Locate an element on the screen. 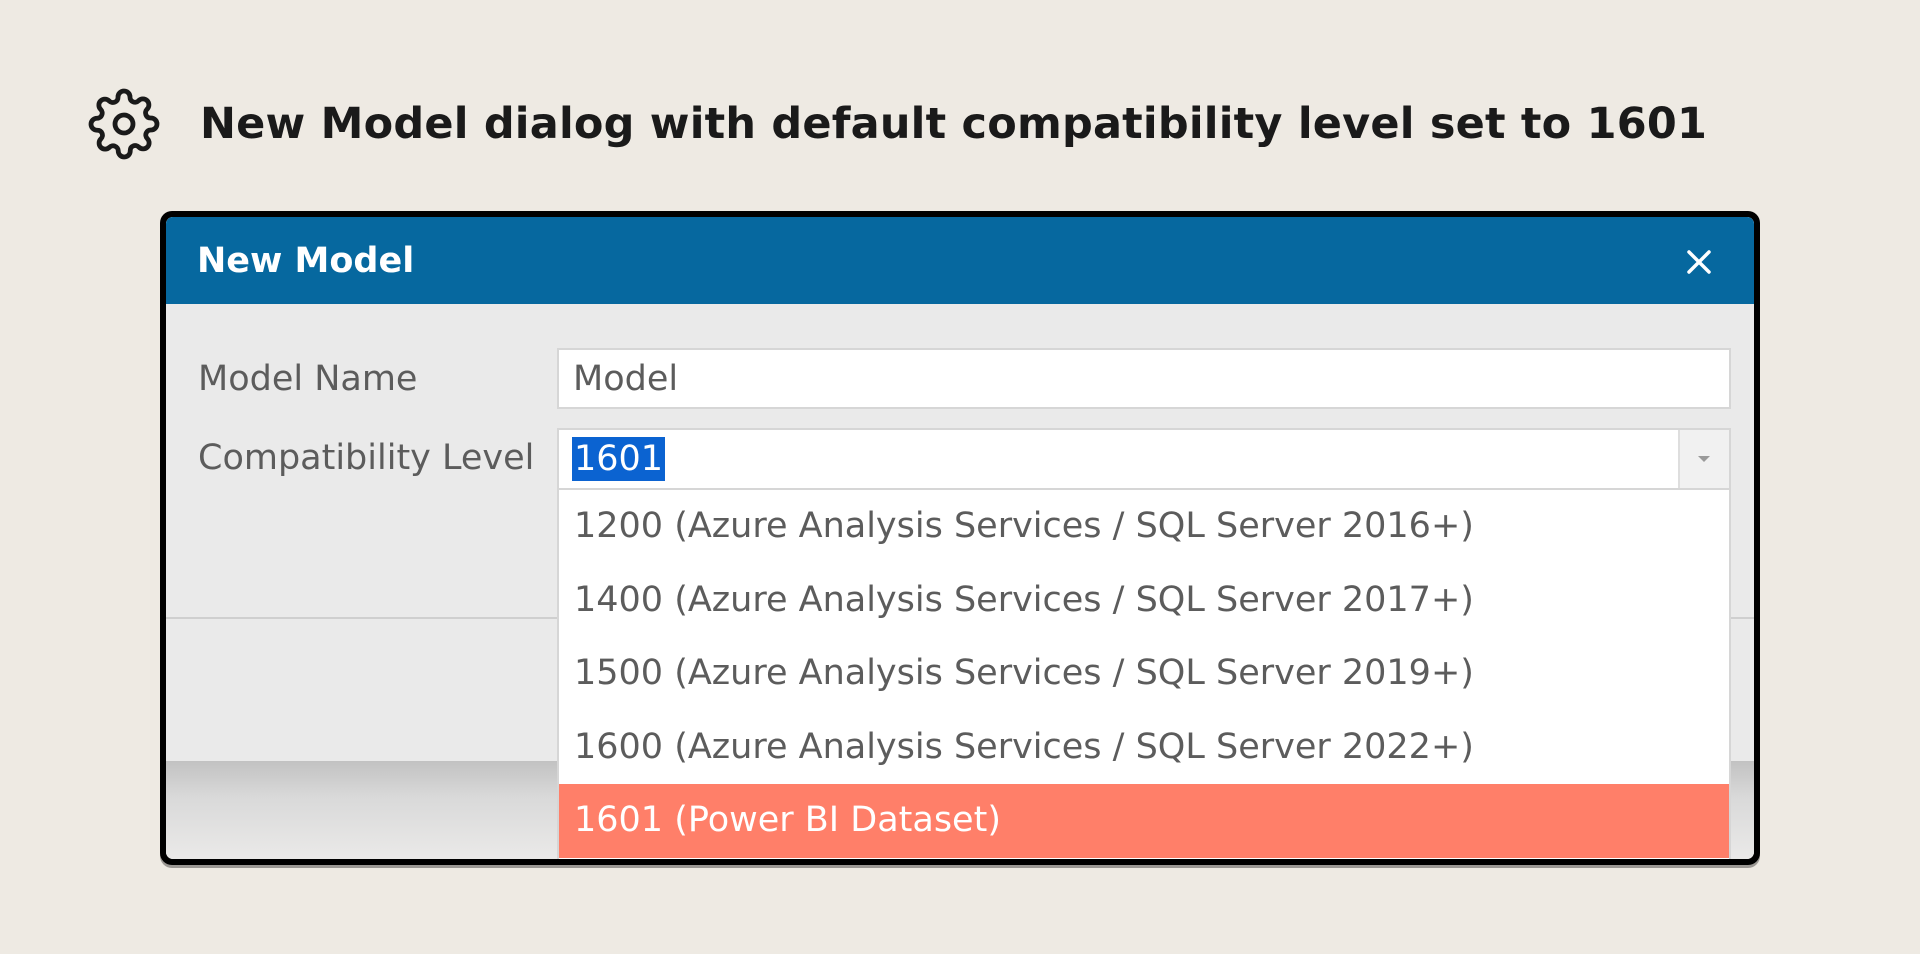  dropdown-option-1601: 1601 (Power BI Dataset) is located at coordinates (1144, 821).